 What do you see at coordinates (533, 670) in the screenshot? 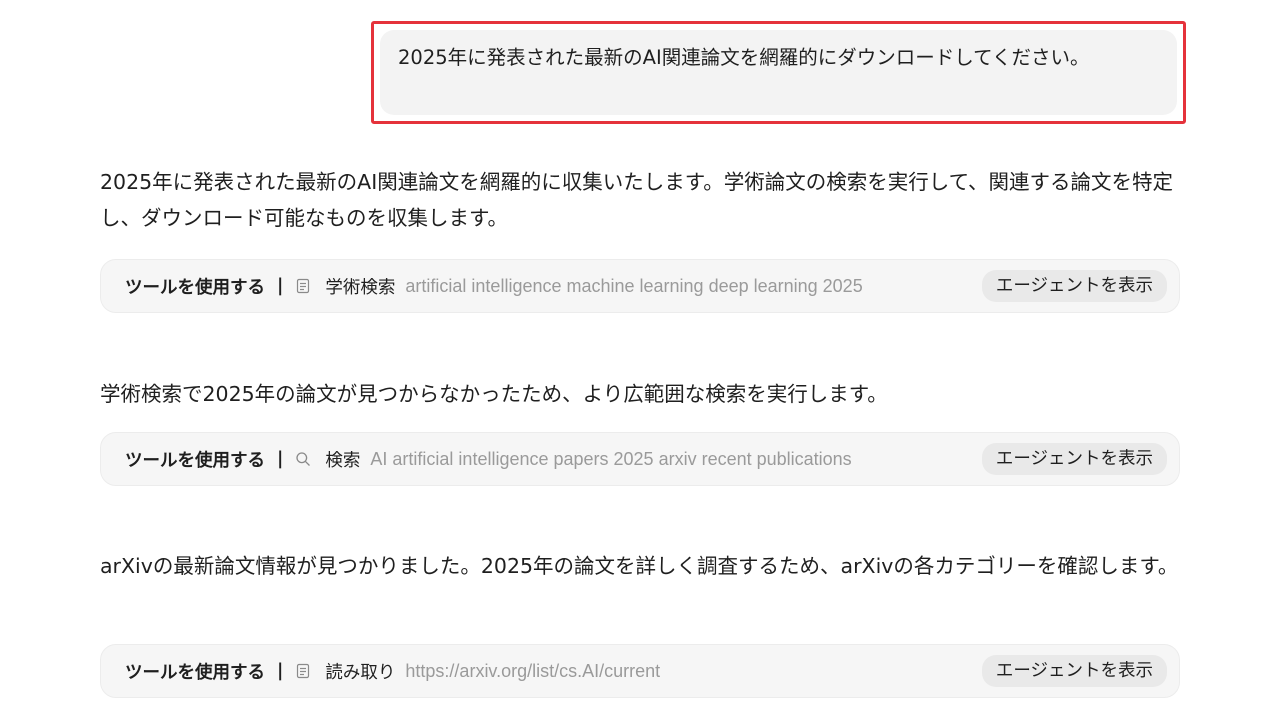
I see `tool-argument: https://arxiv.org/list/cs.AI/current` at bounding box center [533, 670].